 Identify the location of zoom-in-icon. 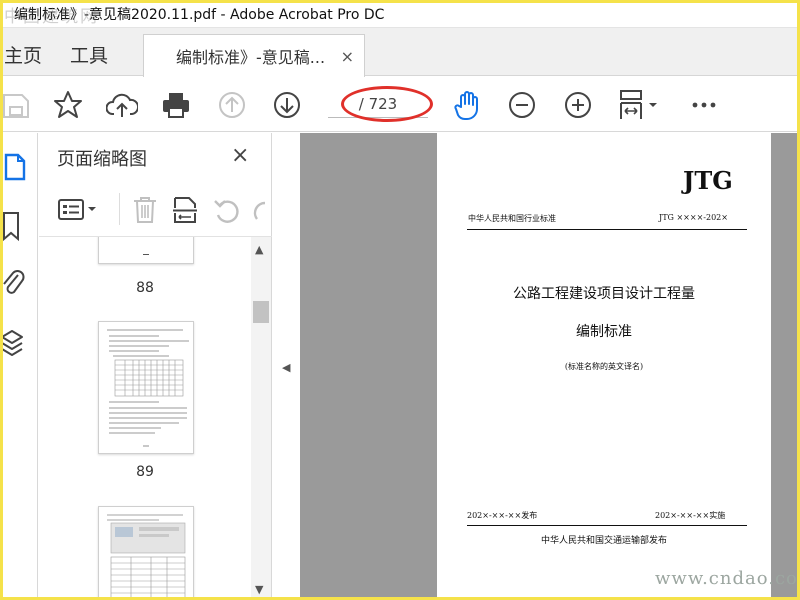
(578, 105).